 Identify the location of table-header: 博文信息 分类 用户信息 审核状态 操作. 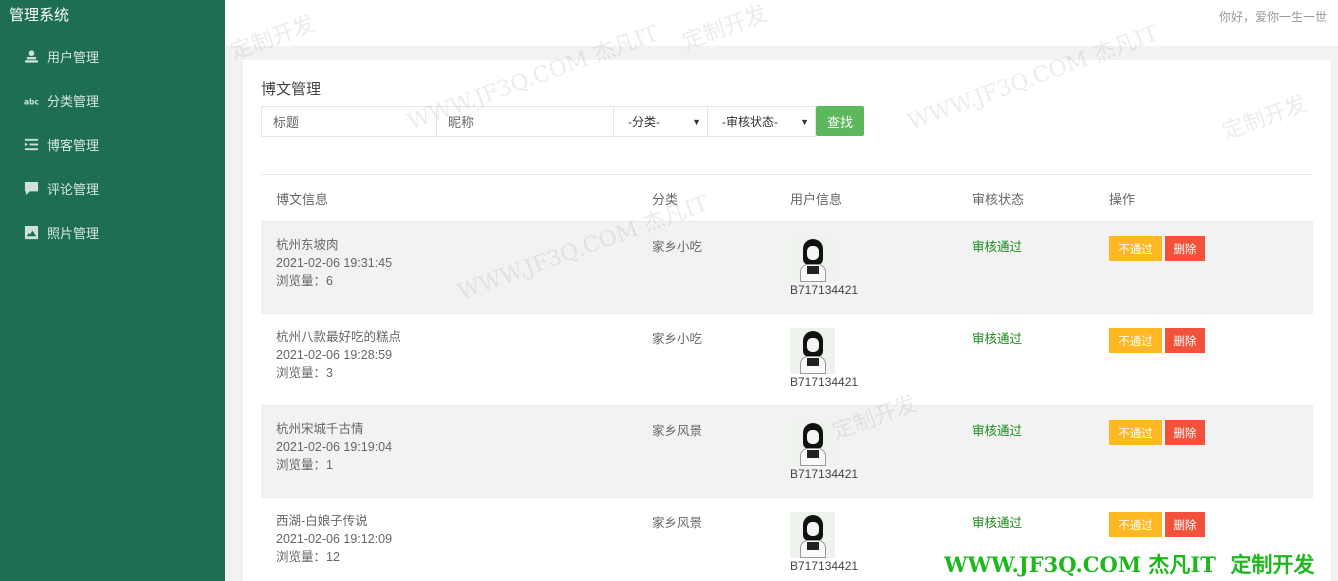
(787, 197).